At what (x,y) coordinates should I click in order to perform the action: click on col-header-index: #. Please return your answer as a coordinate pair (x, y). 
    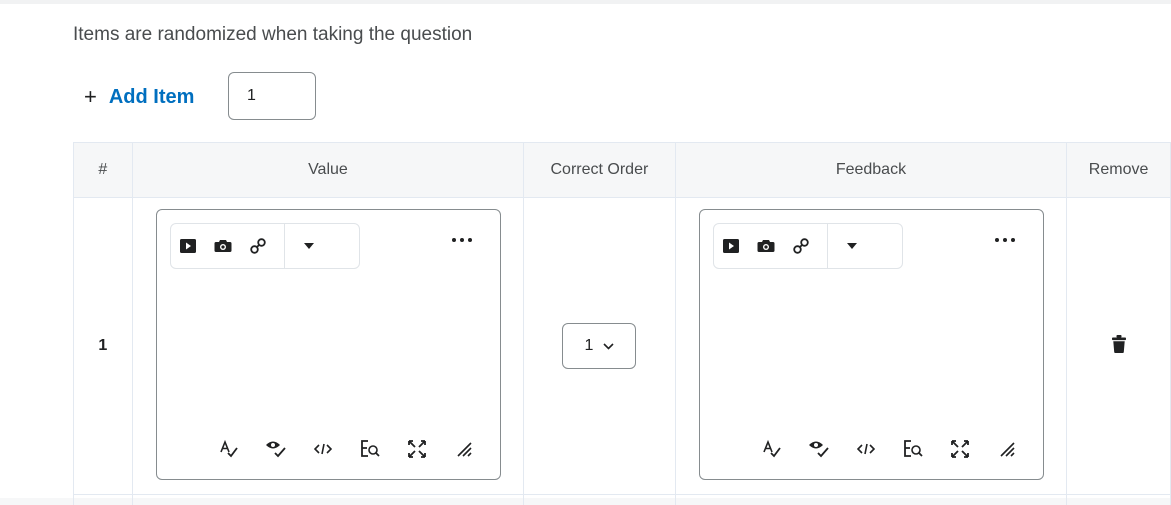
    Looking at the image, I should click on (103, 170).